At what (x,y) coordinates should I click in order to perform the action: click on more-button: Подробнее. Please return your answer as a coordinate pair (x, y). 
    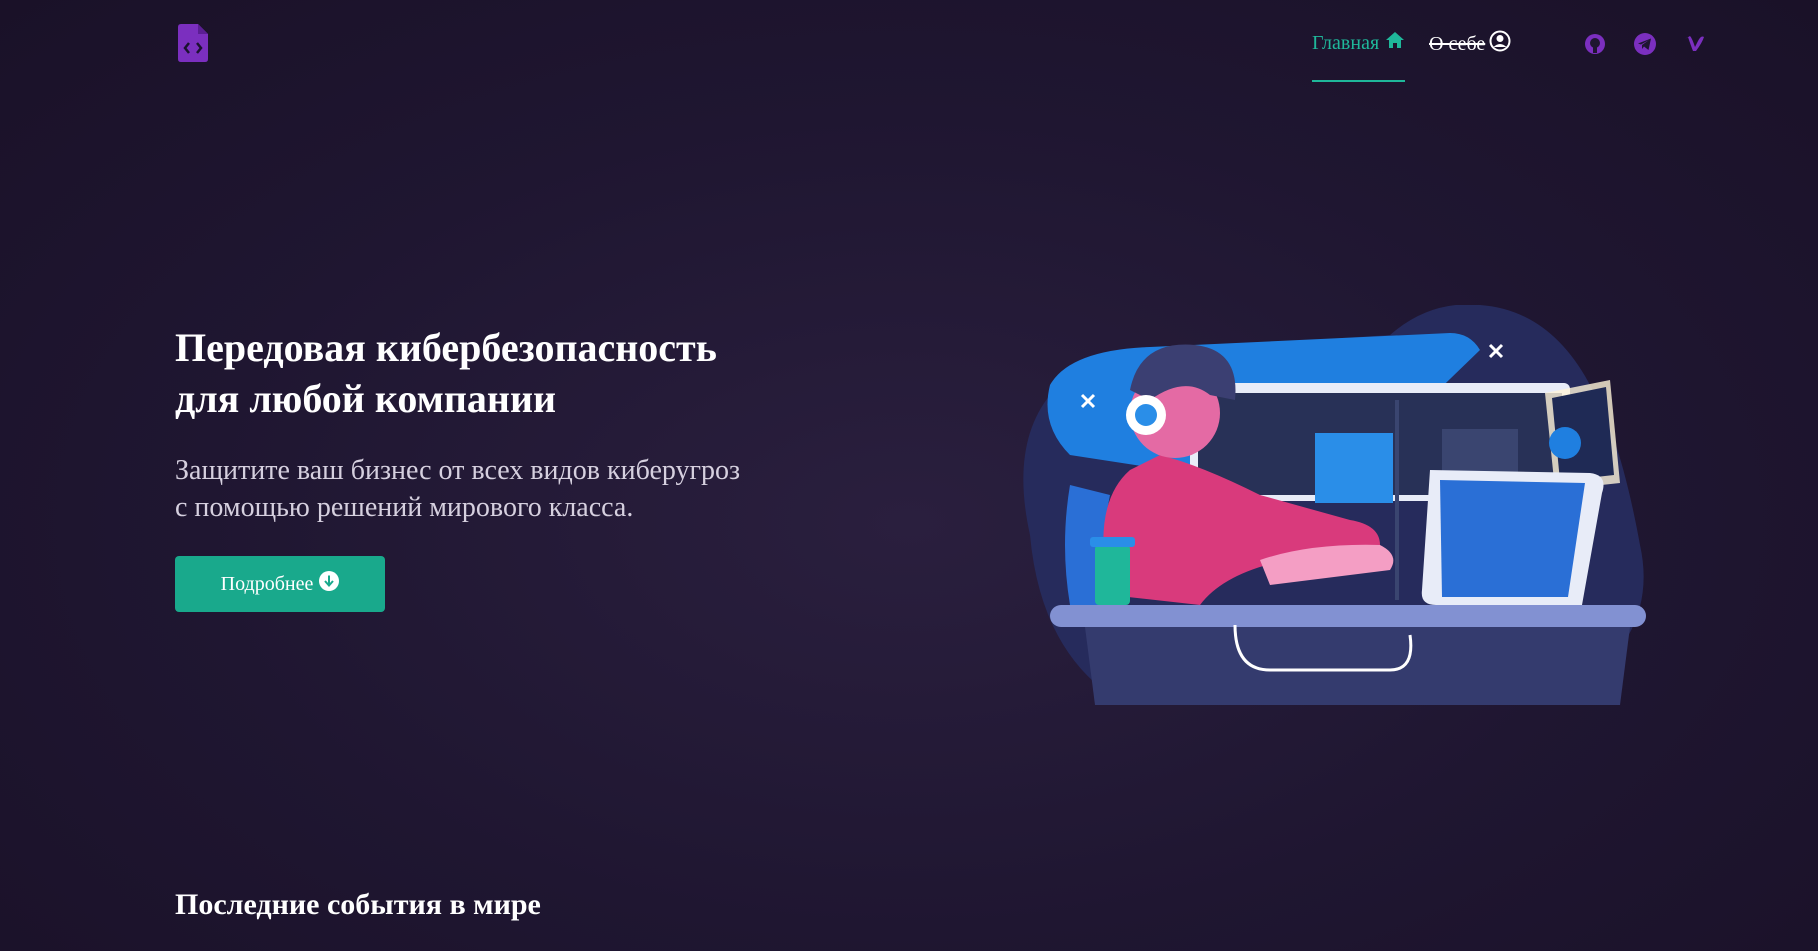
    Looking at the image, I should click on (280, 584).